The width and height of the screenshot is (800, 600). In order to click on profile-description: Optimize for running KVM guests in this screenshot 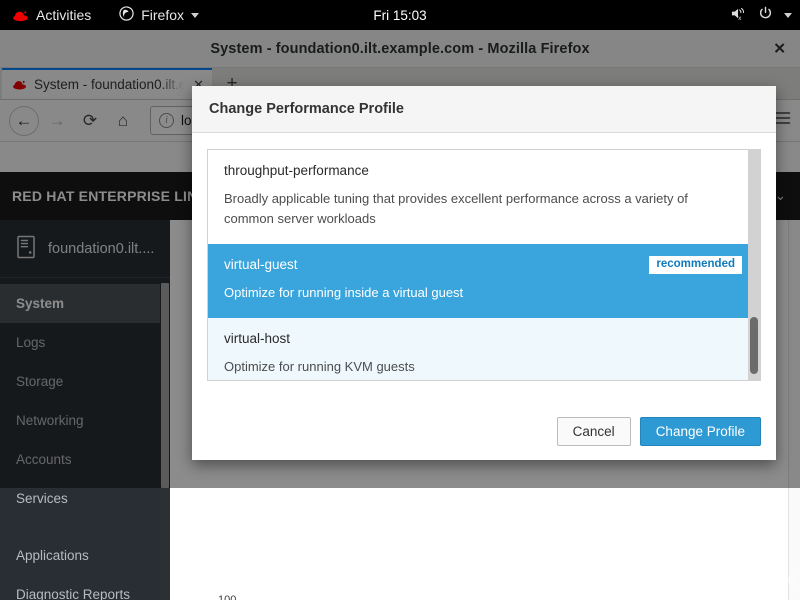, I will do `click(319, 366)`.